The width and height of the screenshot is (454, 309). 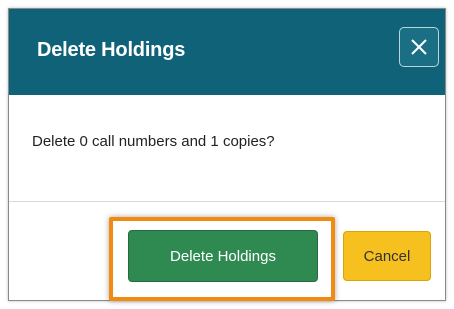 I want to click on cancel-button: Cancel, so click(x=387, y=256).